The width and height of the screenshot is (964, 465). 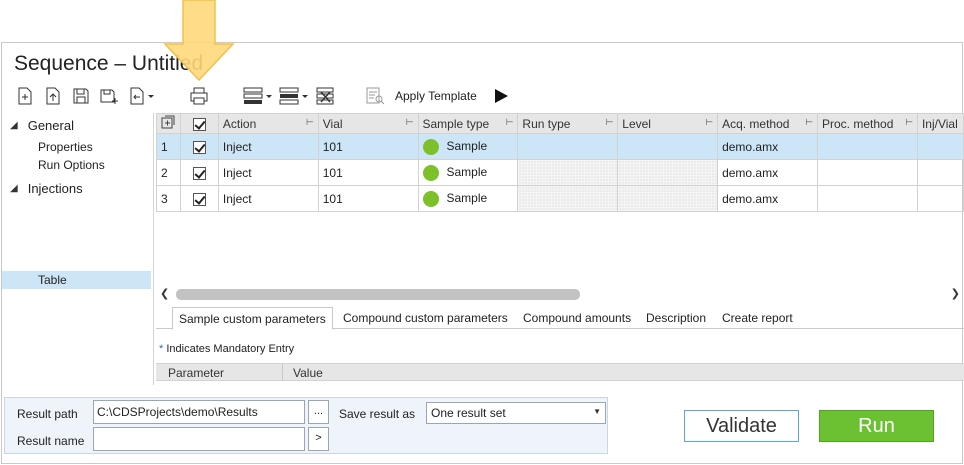 What do you see at coordinates (668, 123) in the screenshot?
I see `column-header-level: Level ⊢` at bounding box center [668, 123].